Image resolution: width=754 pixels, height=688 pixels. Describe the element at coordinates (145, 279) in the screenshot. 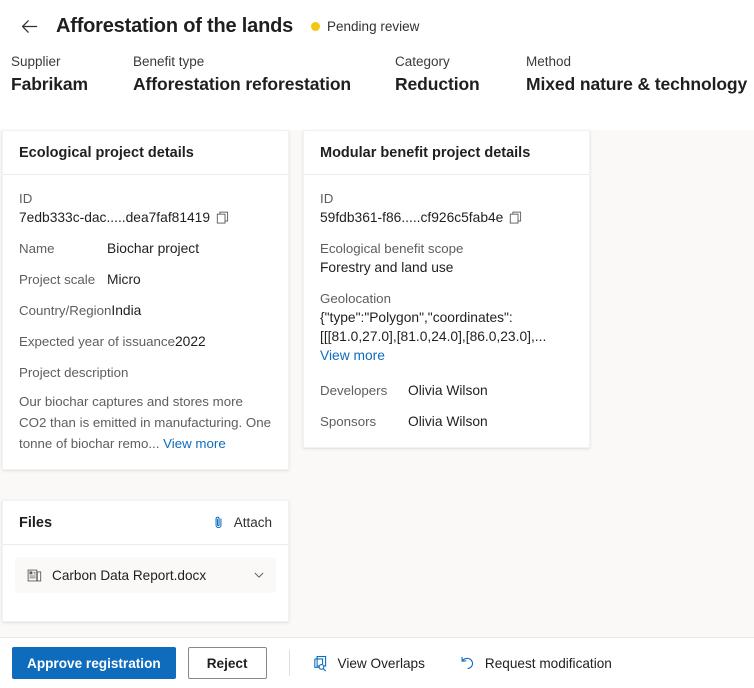

I see `field-project-scale: Project scale Micro` at that location.